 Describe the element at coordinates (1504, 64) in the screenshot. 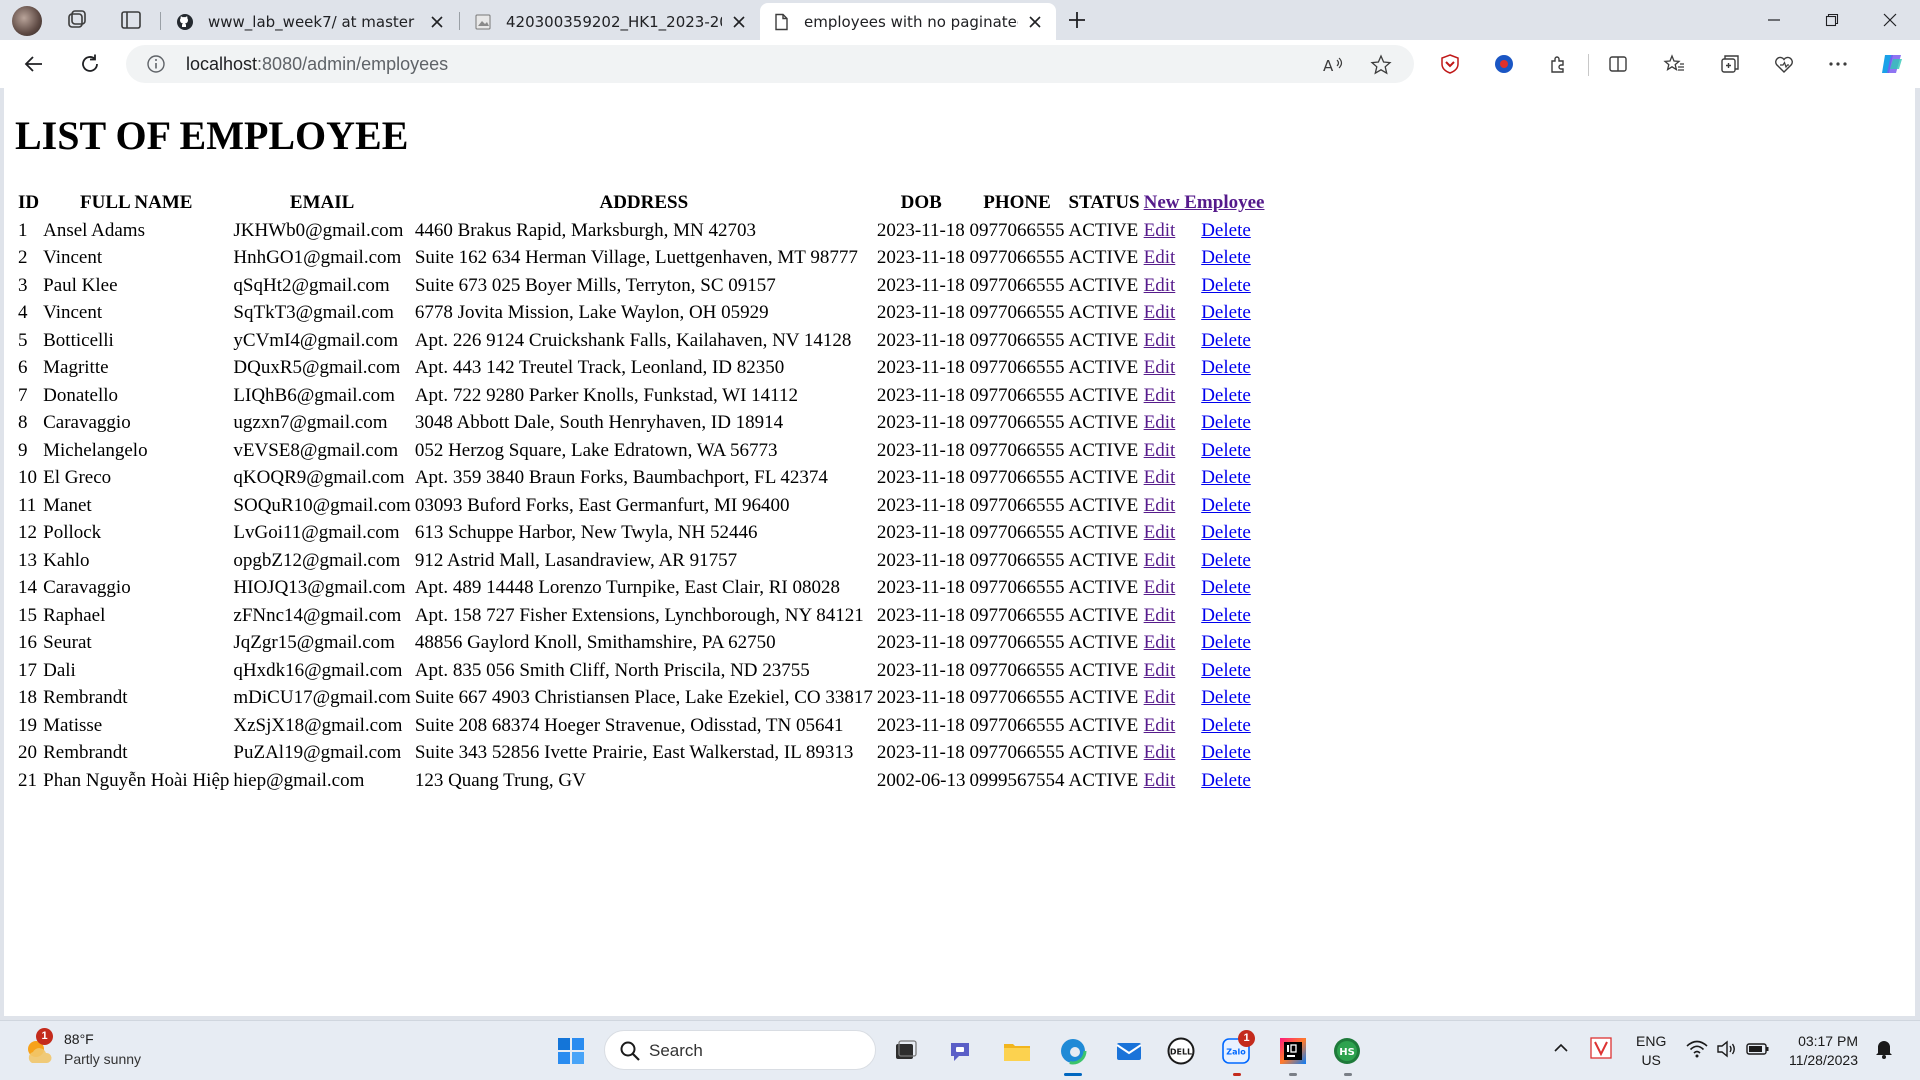

I see `extension-shield-icon` at that location.